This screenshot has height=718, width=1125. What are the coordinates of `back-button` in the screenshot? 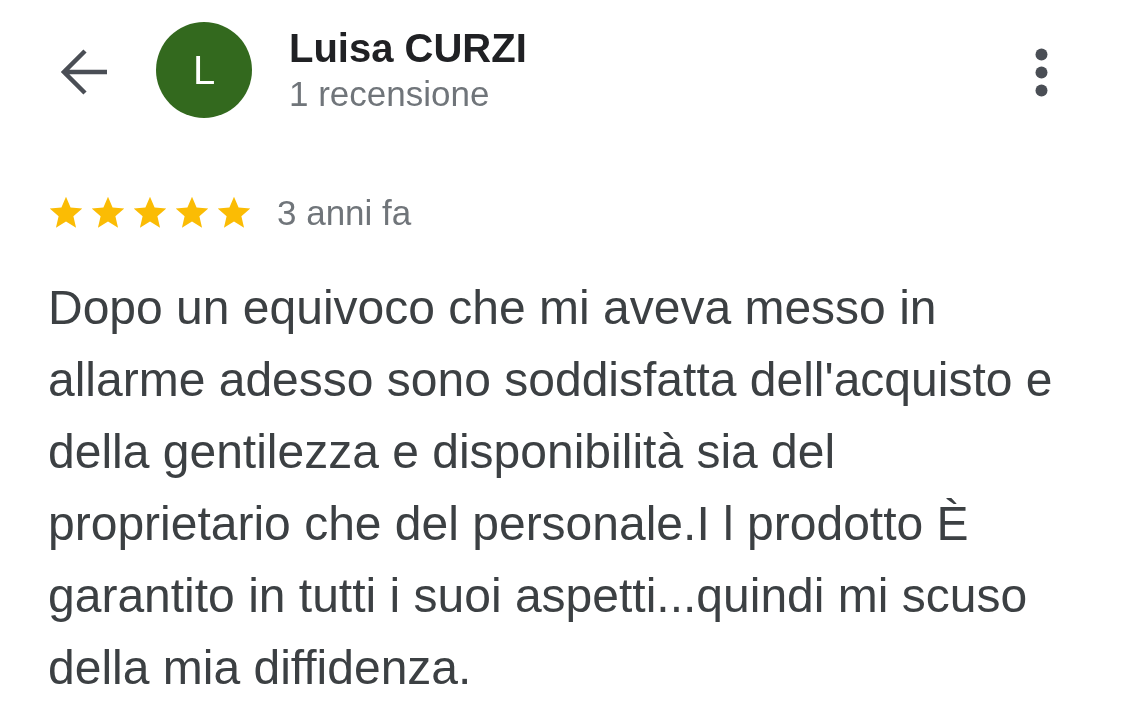 It's located at (84, 72).